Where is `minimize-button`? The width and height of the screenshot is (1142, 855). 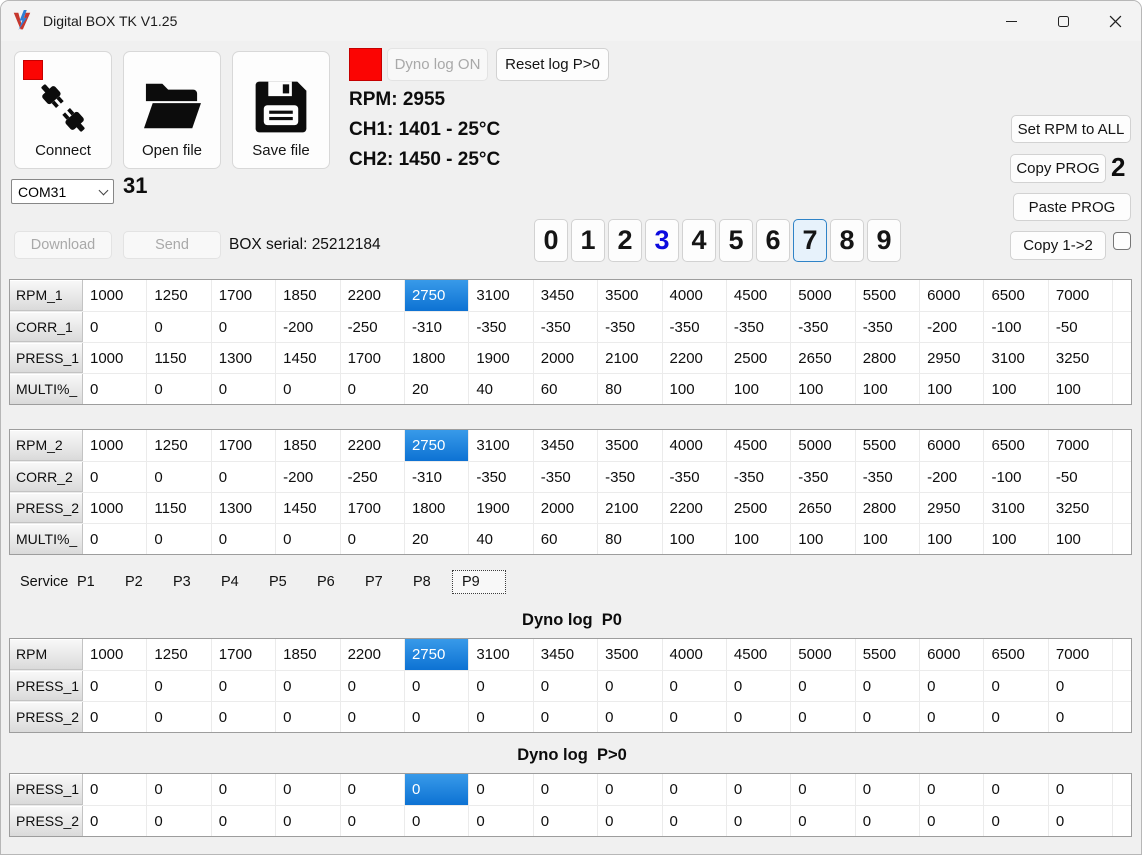
minimize-button is located at coordinates (1011, 21).